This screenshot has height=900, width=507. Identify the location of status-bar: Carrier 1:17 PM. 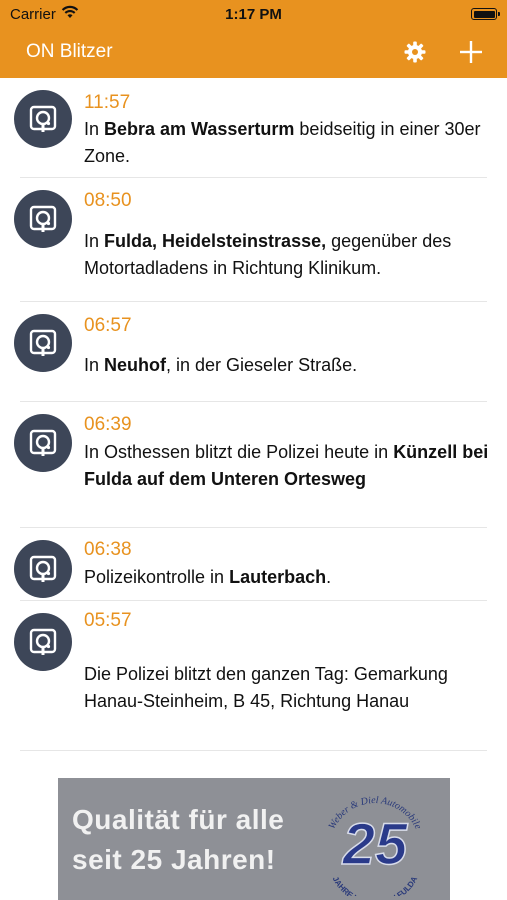
(253, 14).